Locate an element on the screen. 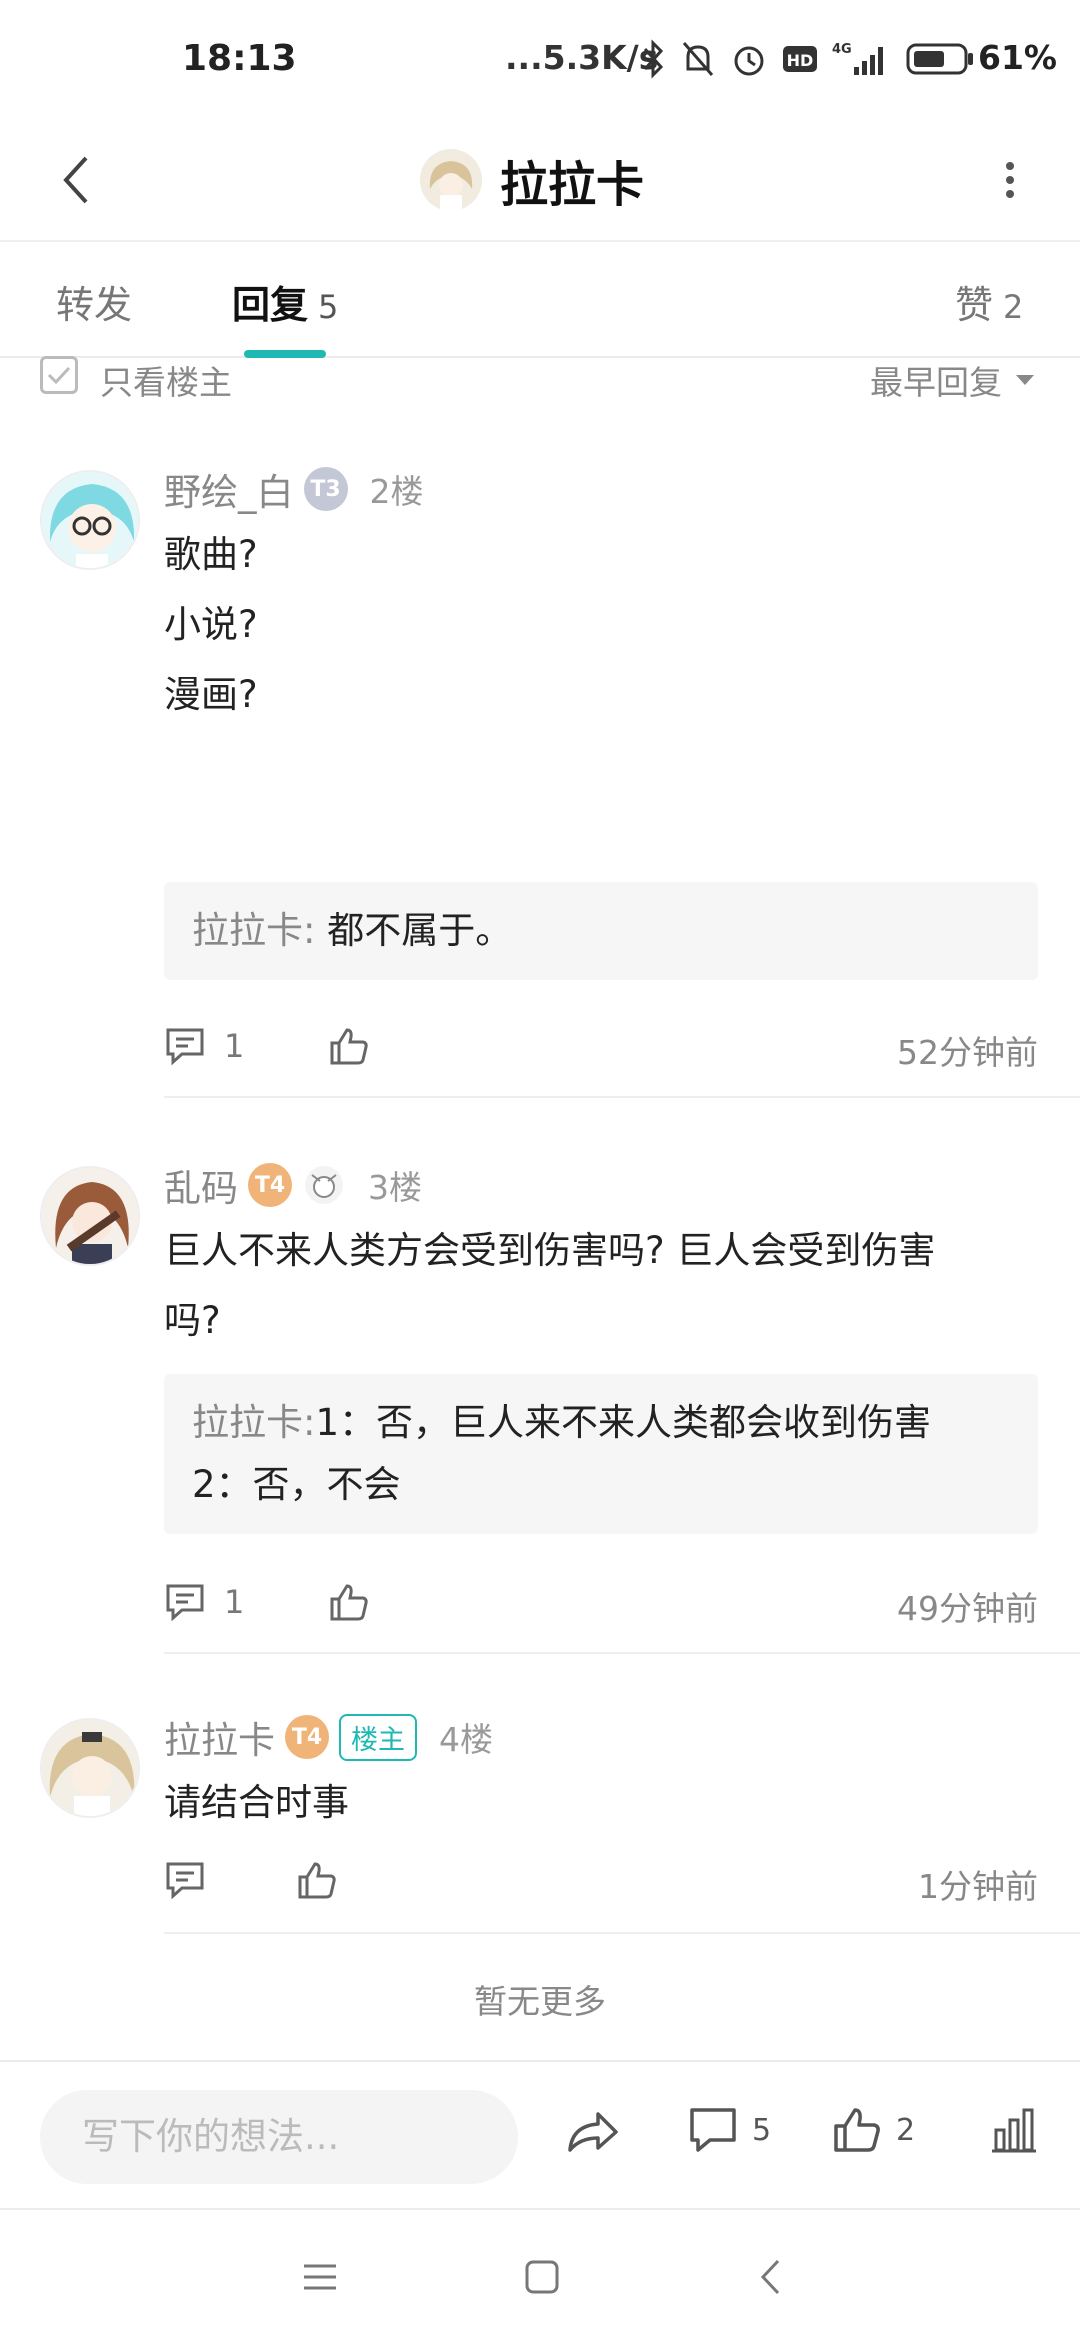  share-button is located at coordinates (593, 2131).